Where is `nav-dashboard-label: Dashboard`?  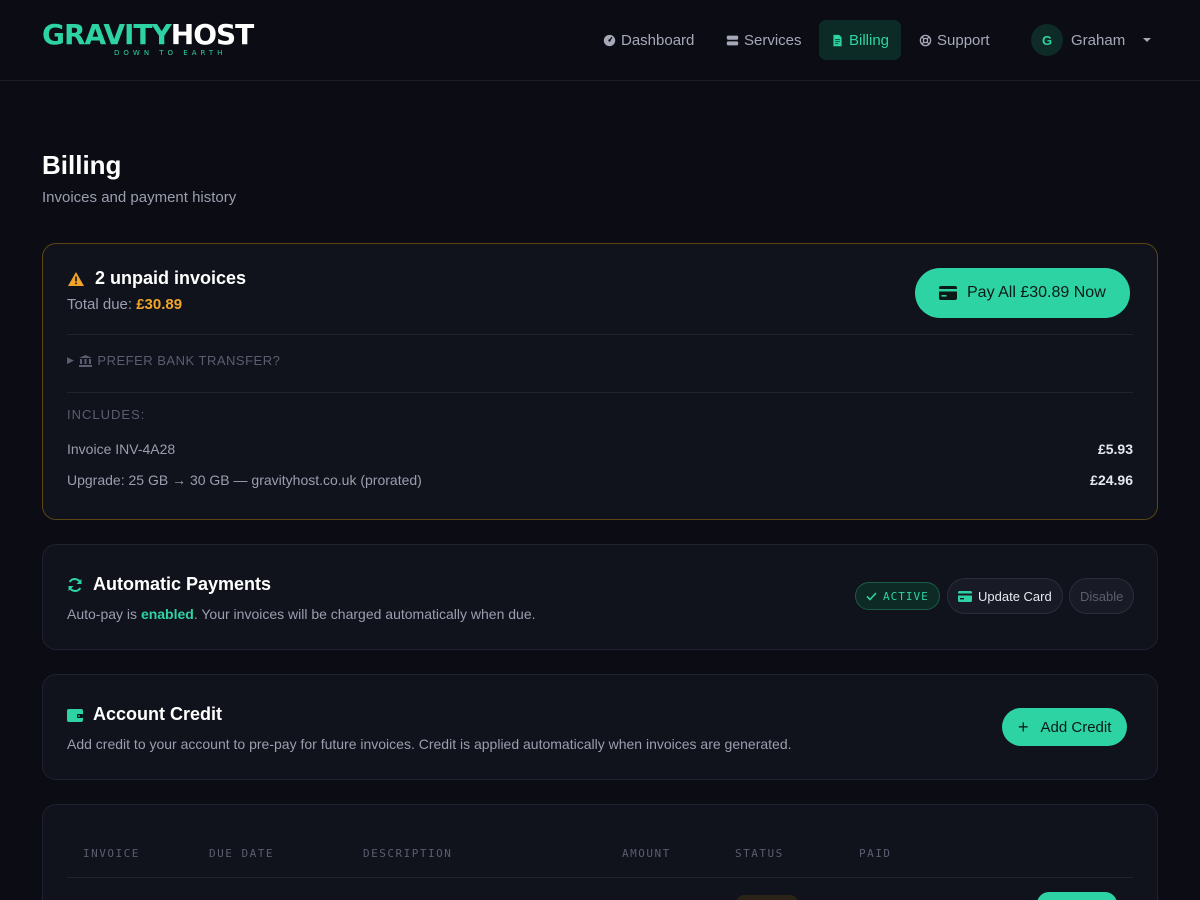 nav-dashboard-label: Dashboard is located at coordinates (658, 40).